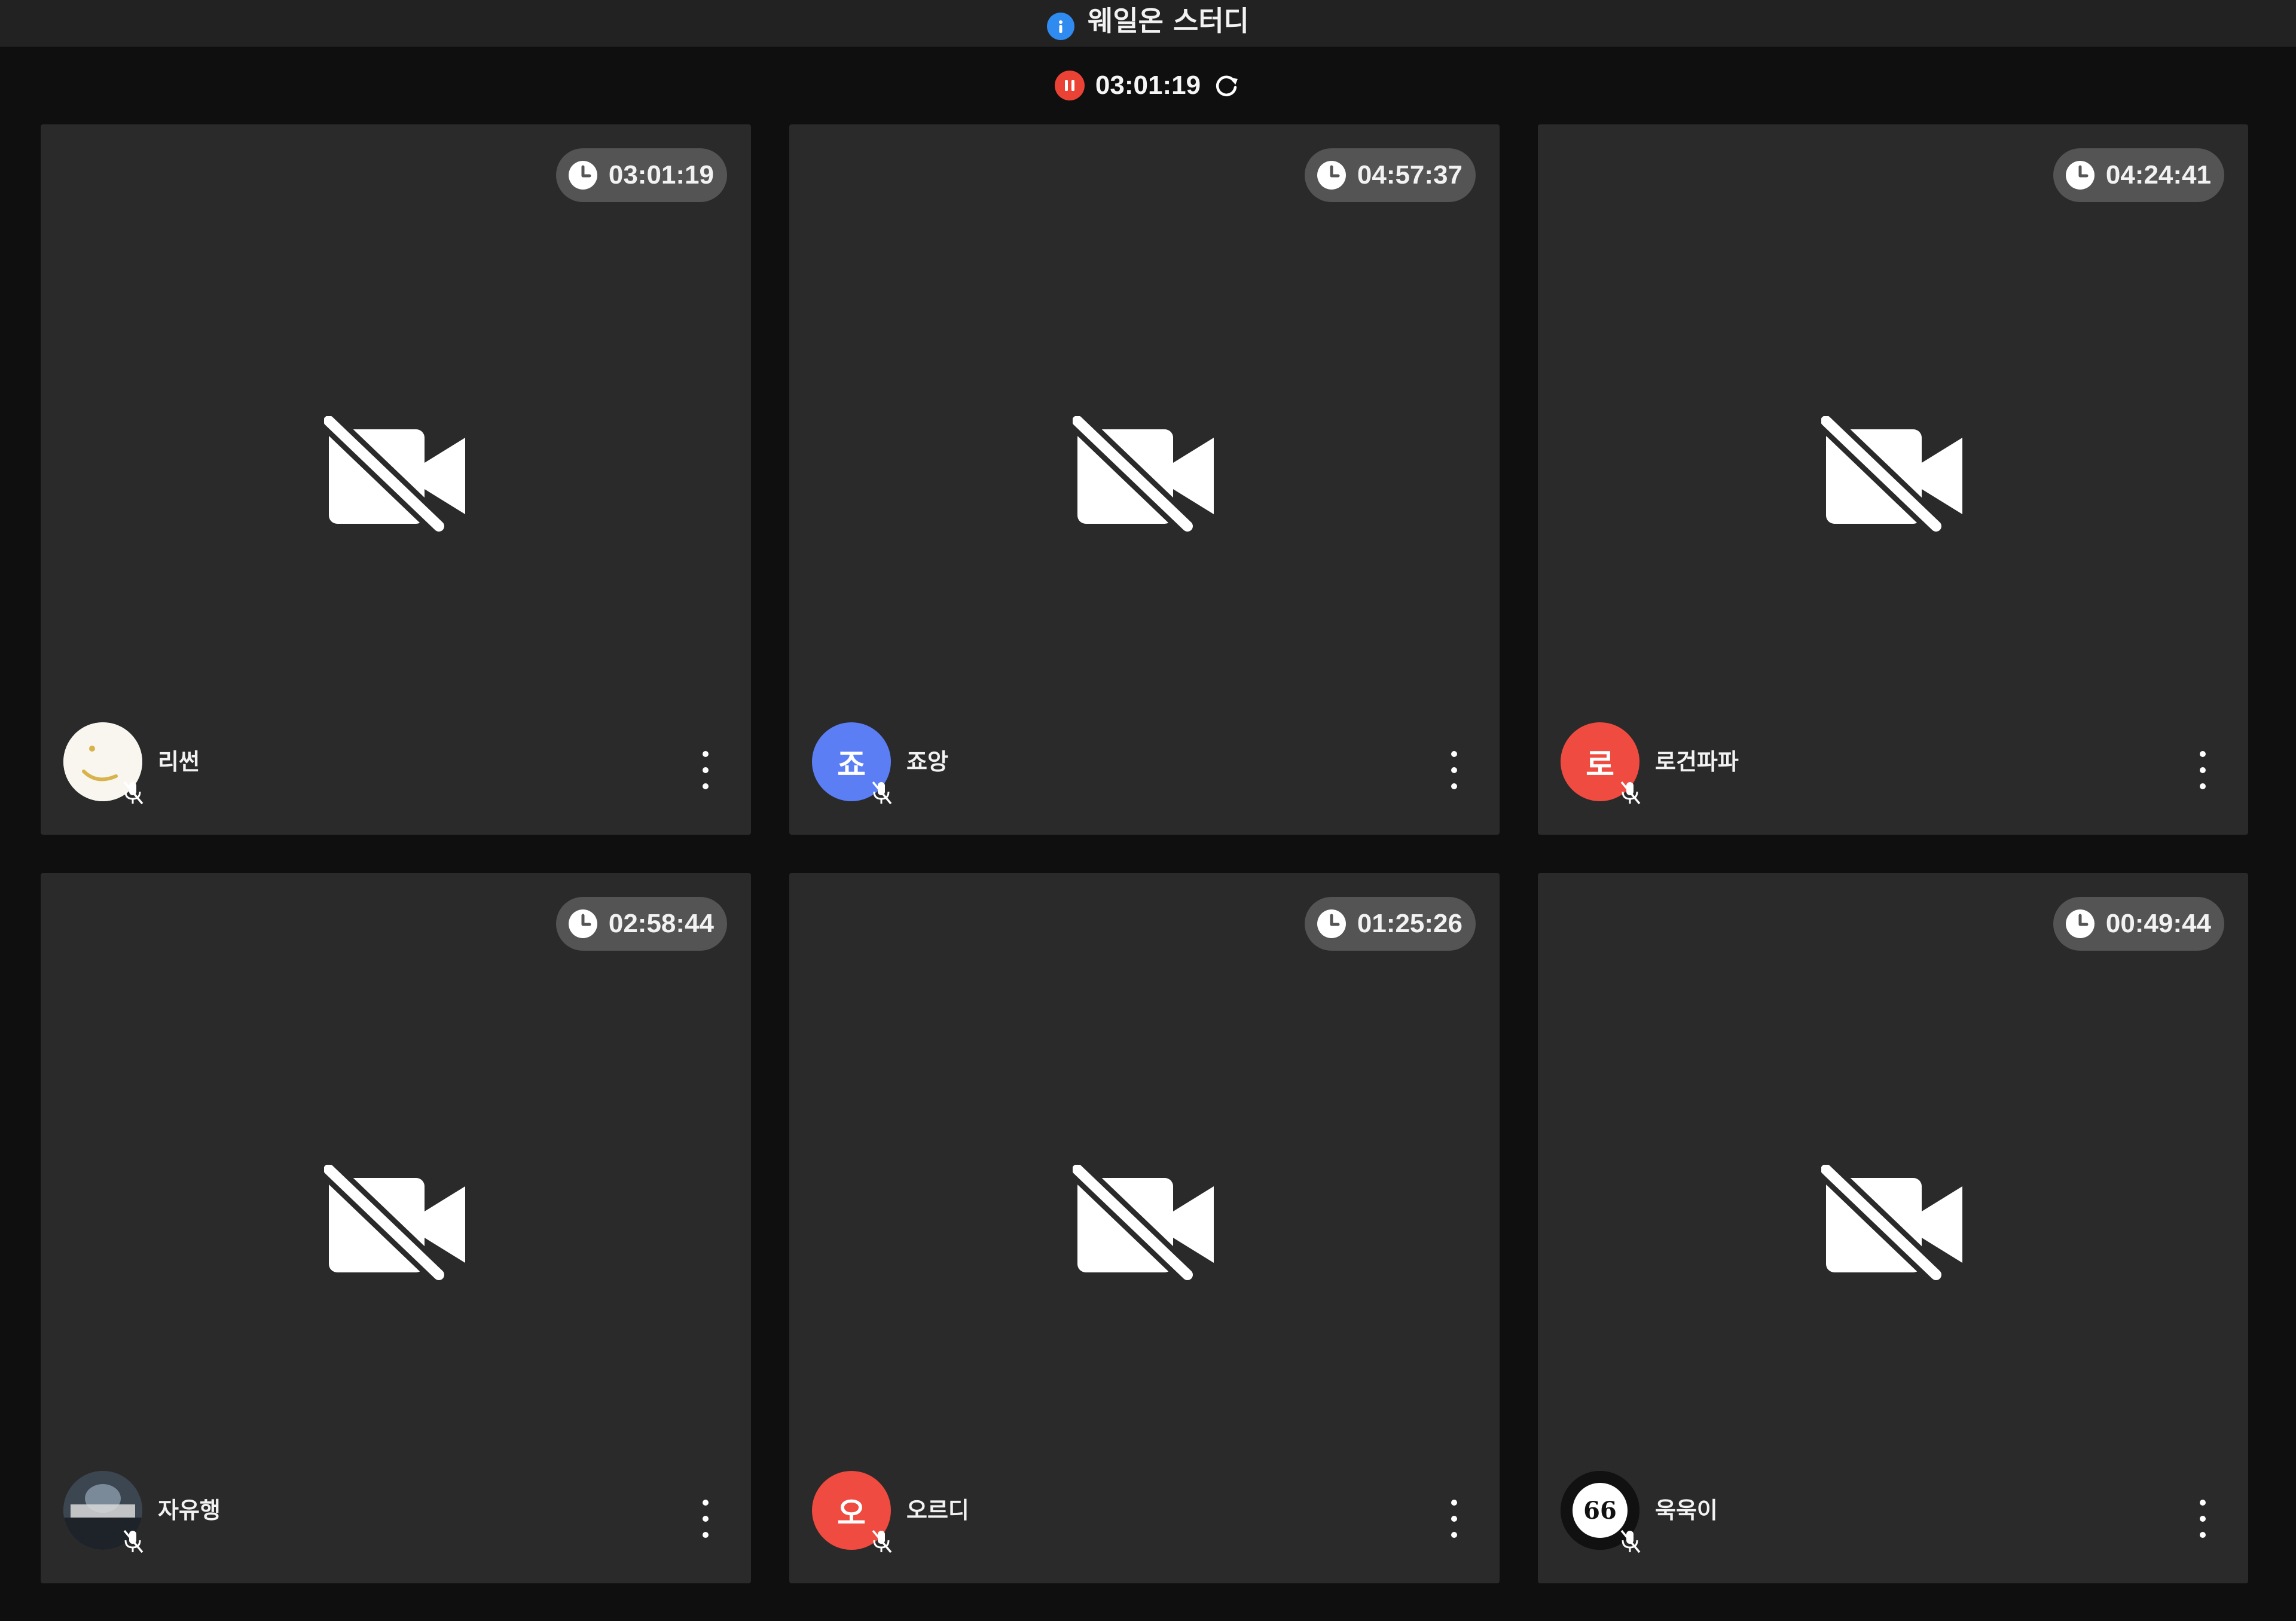 The image size is (2296, 1621). Describe the element at coordinates (1410, 924) in the screenshot. I see `study-time: 01:25:26` at that location.